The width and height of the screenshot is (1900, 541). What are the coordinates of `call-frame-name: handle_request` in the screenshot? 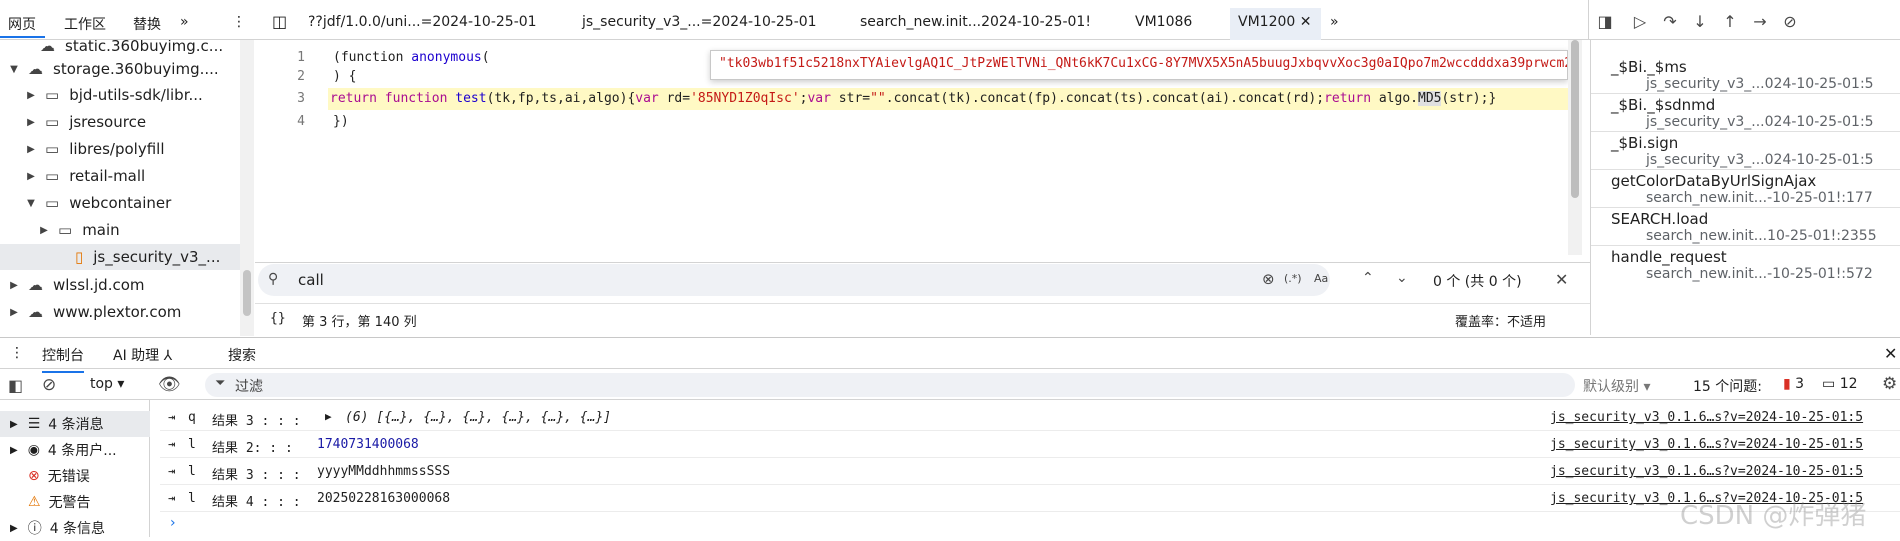 It's located at (1669, 257).